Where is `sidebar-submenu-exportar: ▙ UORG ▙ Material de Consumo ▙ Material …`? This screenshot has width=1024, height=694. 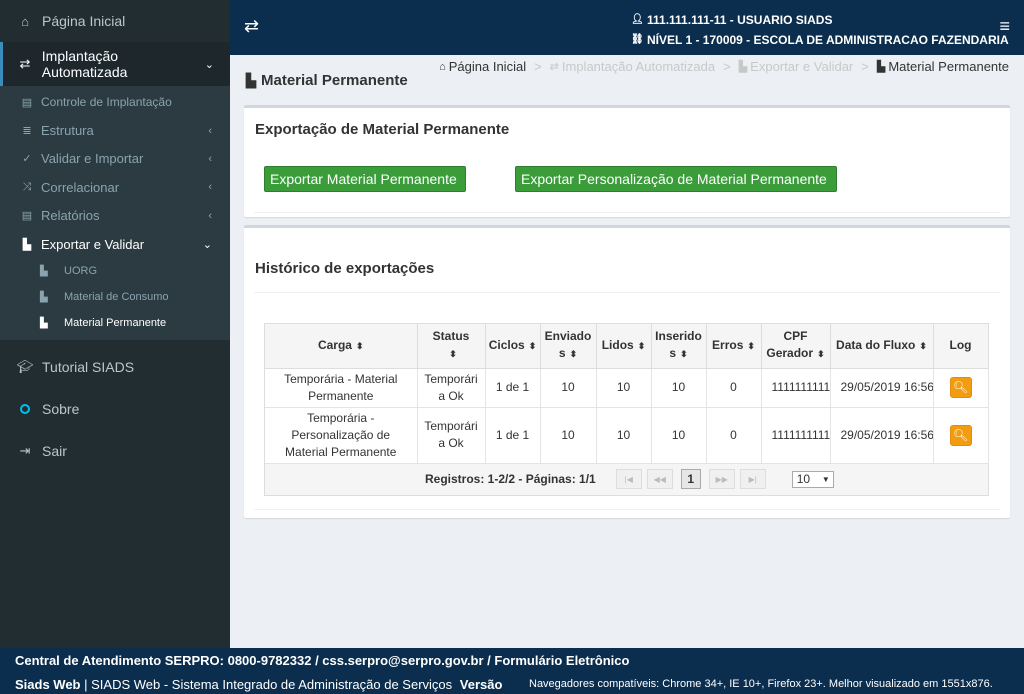 sidebar-submenu-exportar: ▙ UORG ▙ Material de Consumo ▙ Material … is located at coordinates (115, 297).